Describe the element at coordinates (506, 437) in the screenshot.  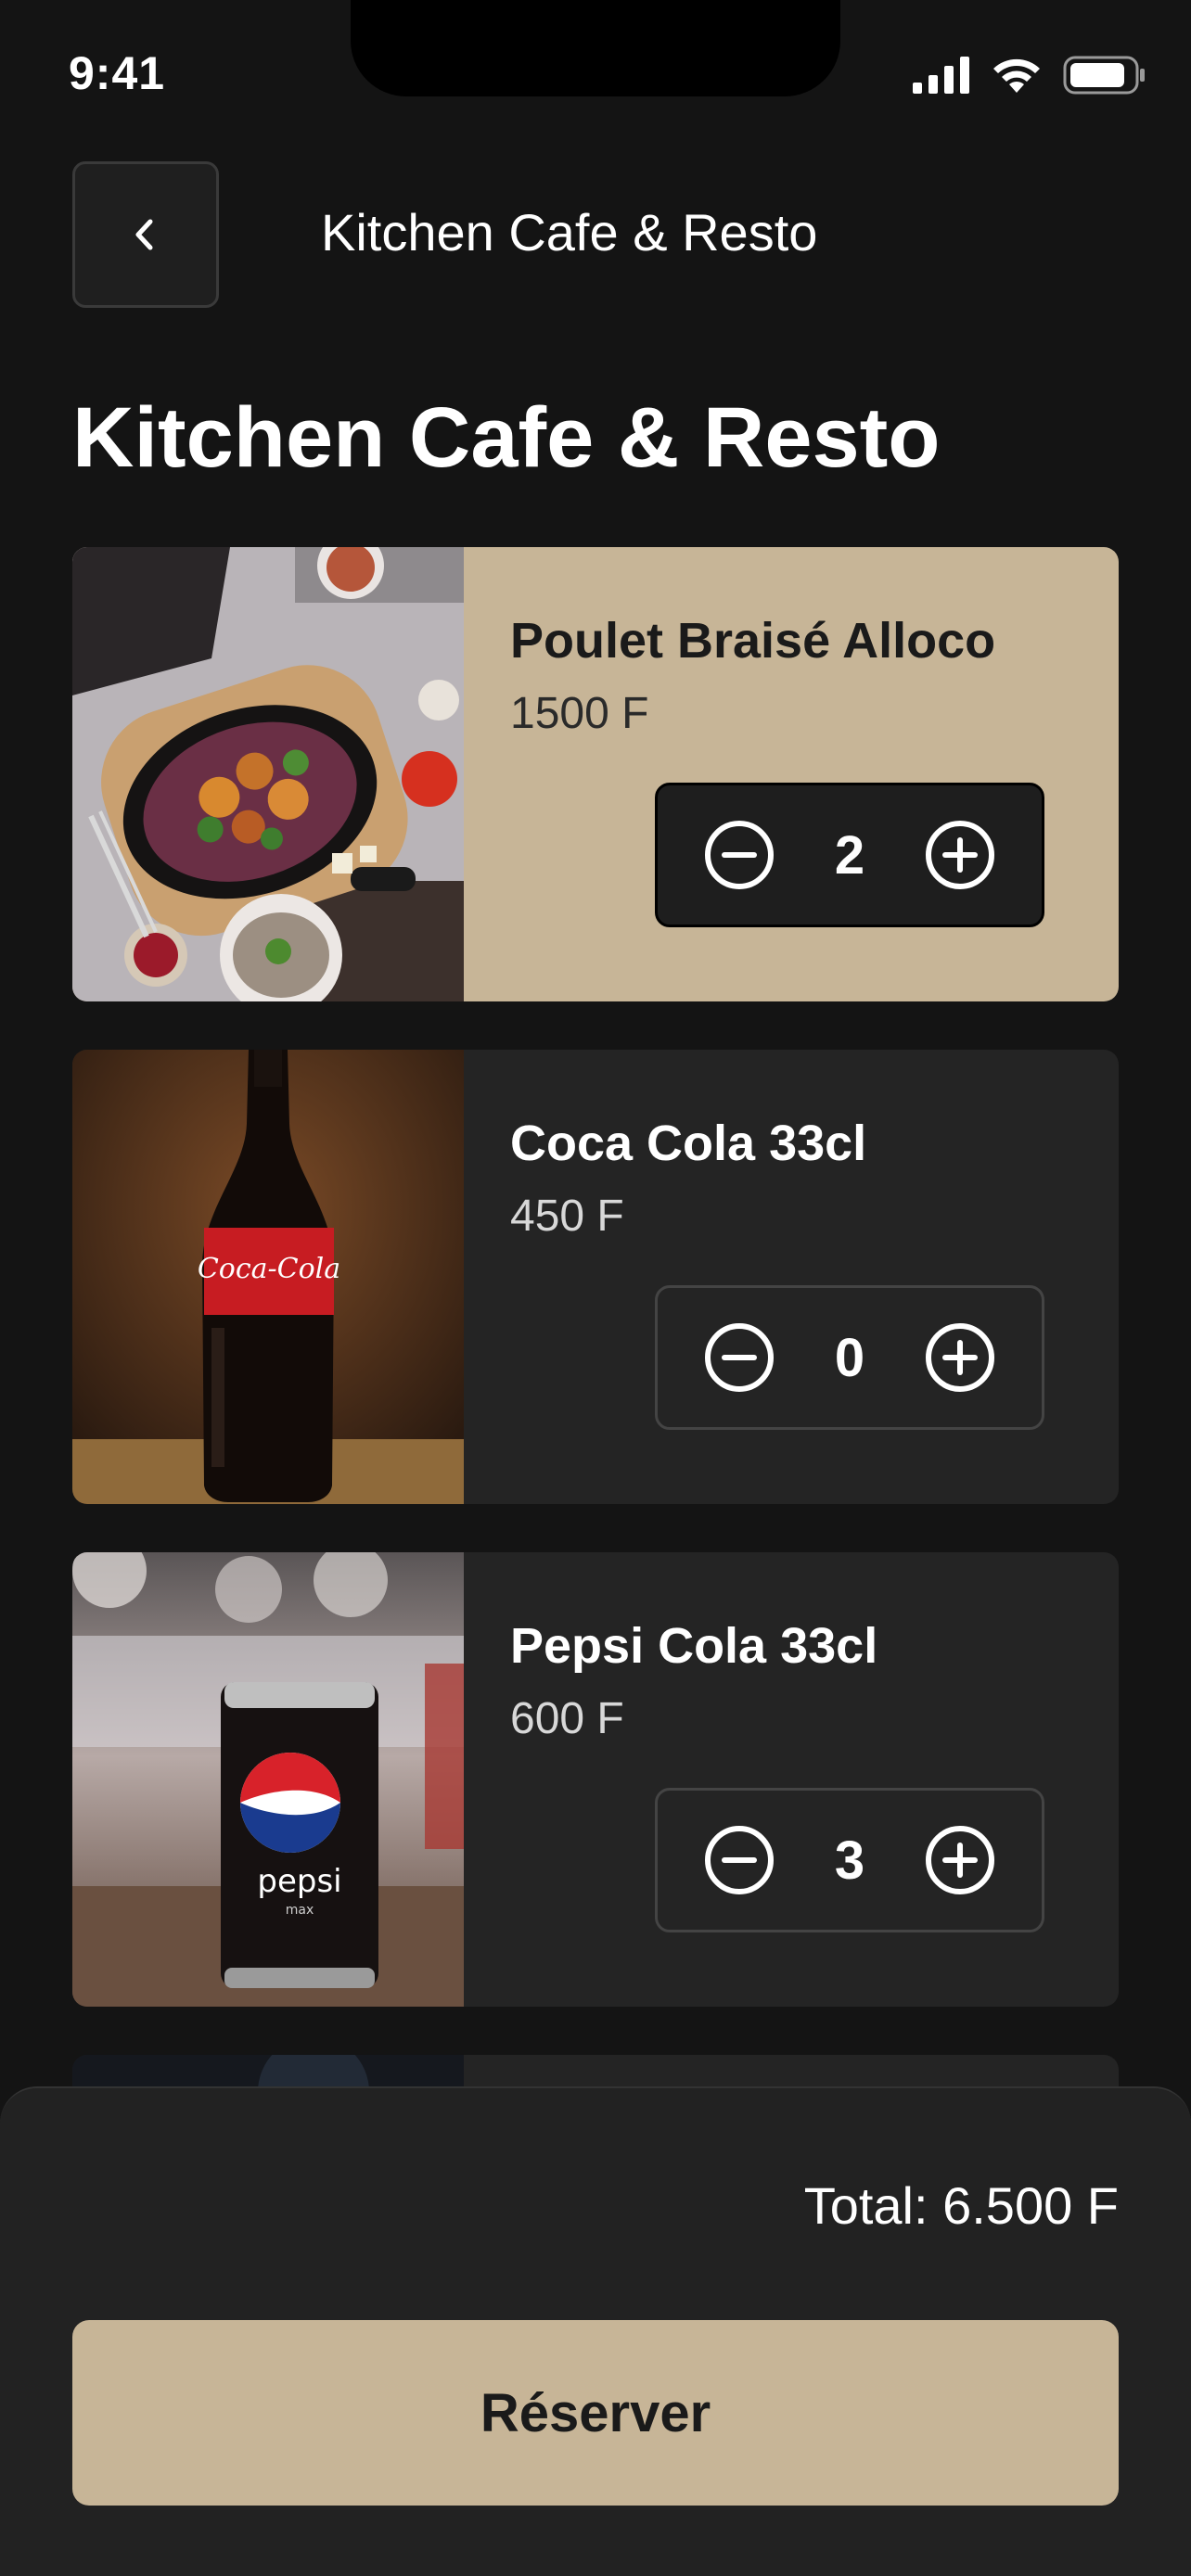
I see `page-title: Kitchen Cafe & Resto` at that location.